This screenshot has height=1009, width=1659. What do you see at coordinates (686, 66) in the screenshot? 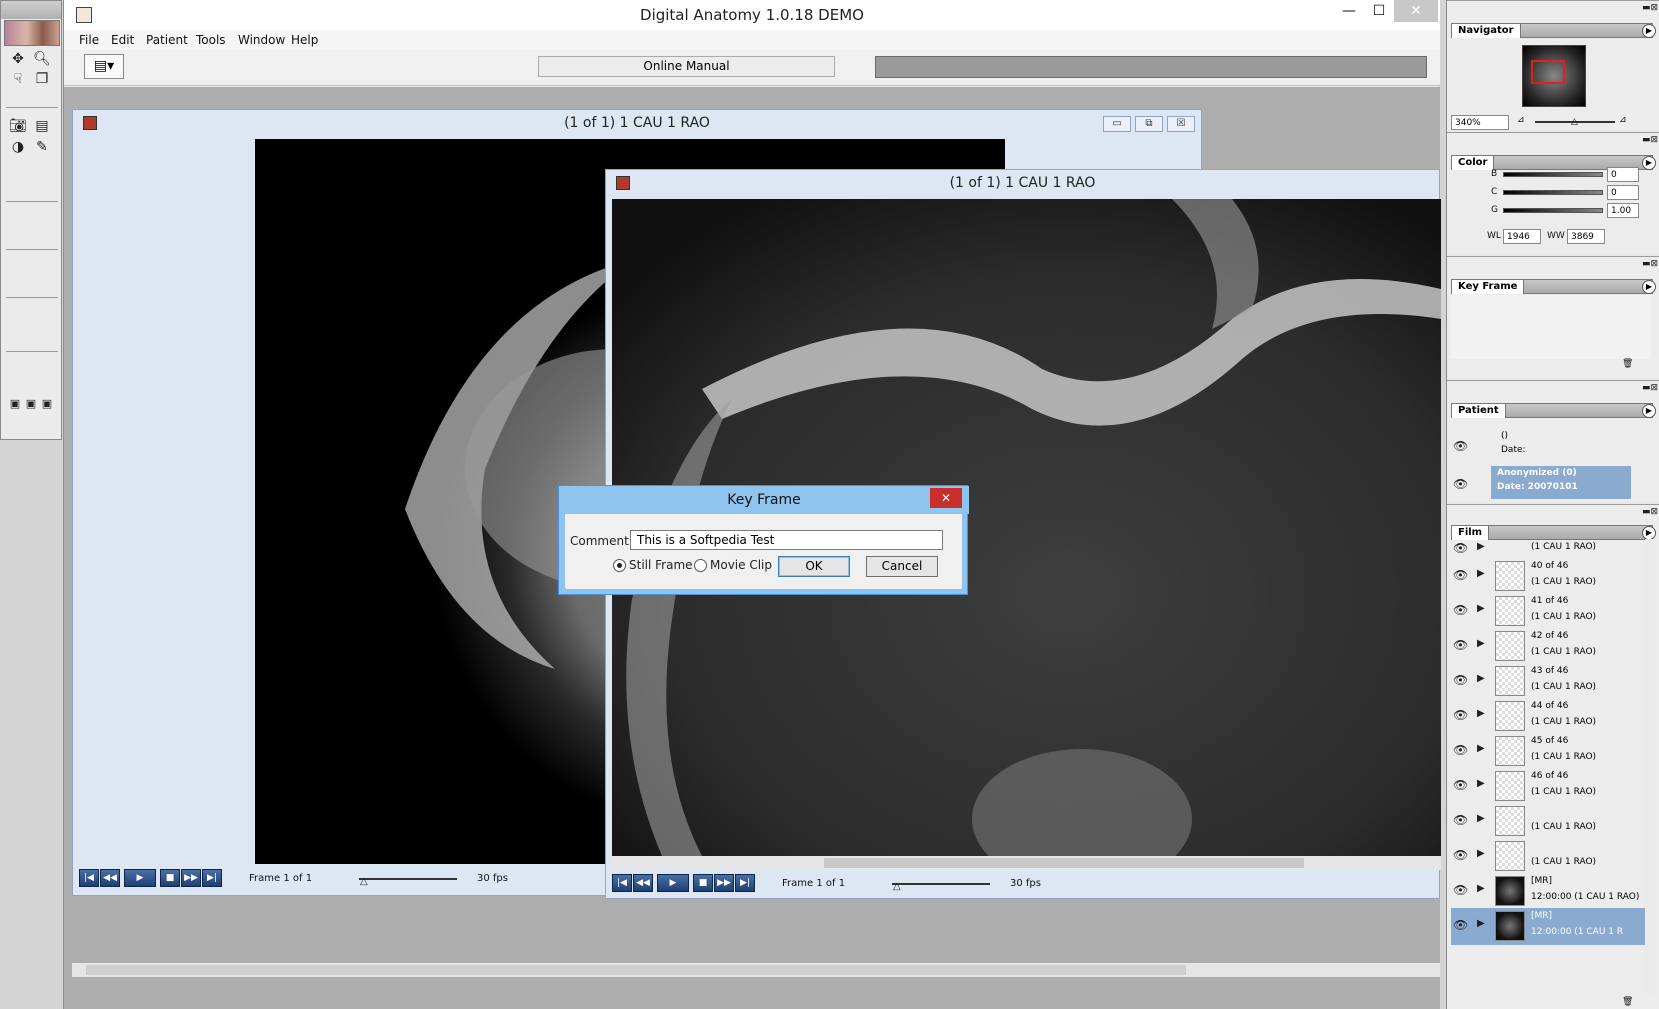
I see `online-manual-button: Online Manual` at bounding box center [686, 66].